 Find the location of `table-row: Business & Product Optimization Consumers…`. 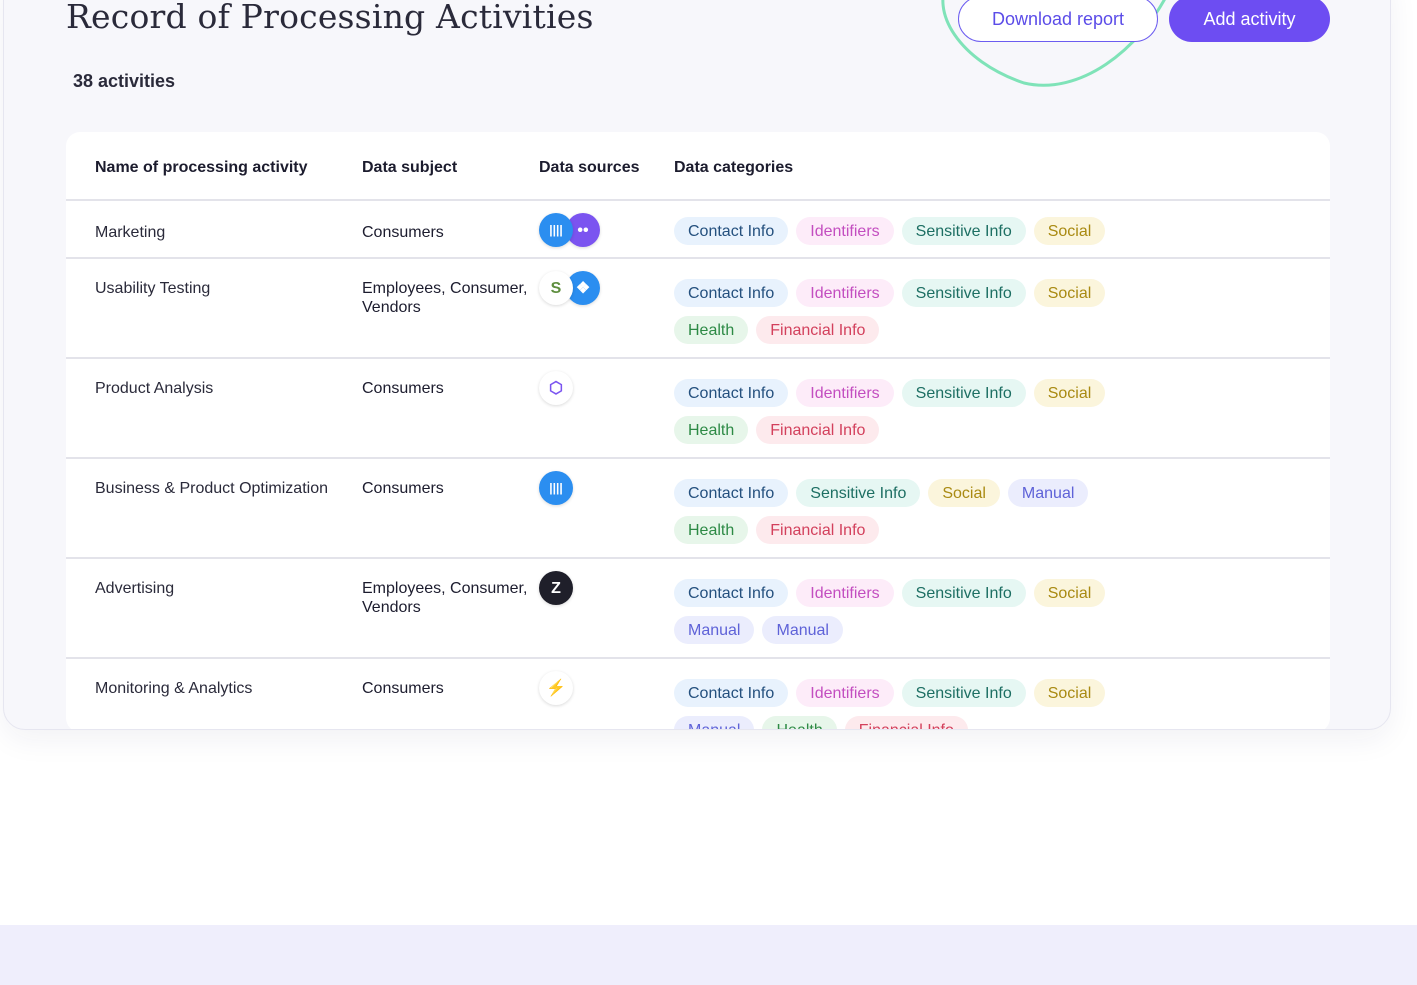

table-row: Business & Product Optimization Consumers… is located at coordinates (698, 509).